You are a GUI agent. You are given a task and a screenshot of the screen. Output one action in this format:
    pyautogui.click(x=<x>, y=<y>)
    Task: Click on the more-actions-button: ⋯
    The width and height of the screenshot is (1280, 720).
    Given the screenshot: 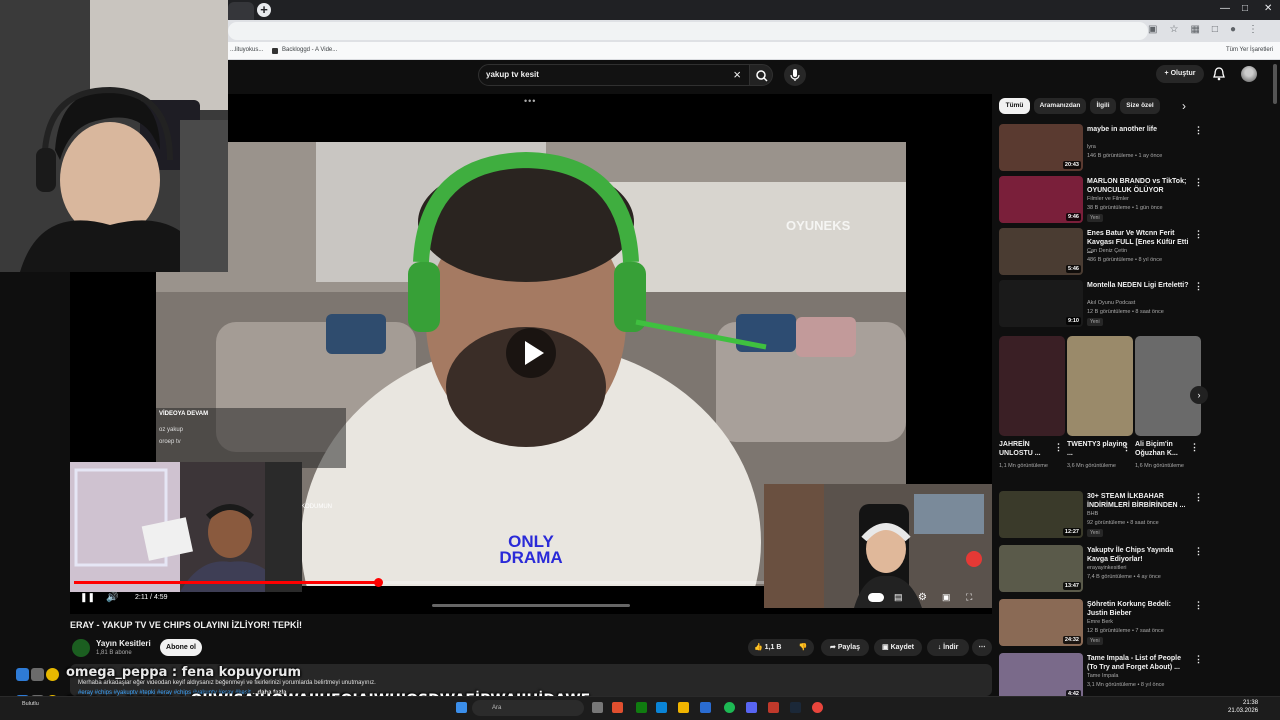 What is the action you would take?
    pyautogui.click(x=982, y=647)
    